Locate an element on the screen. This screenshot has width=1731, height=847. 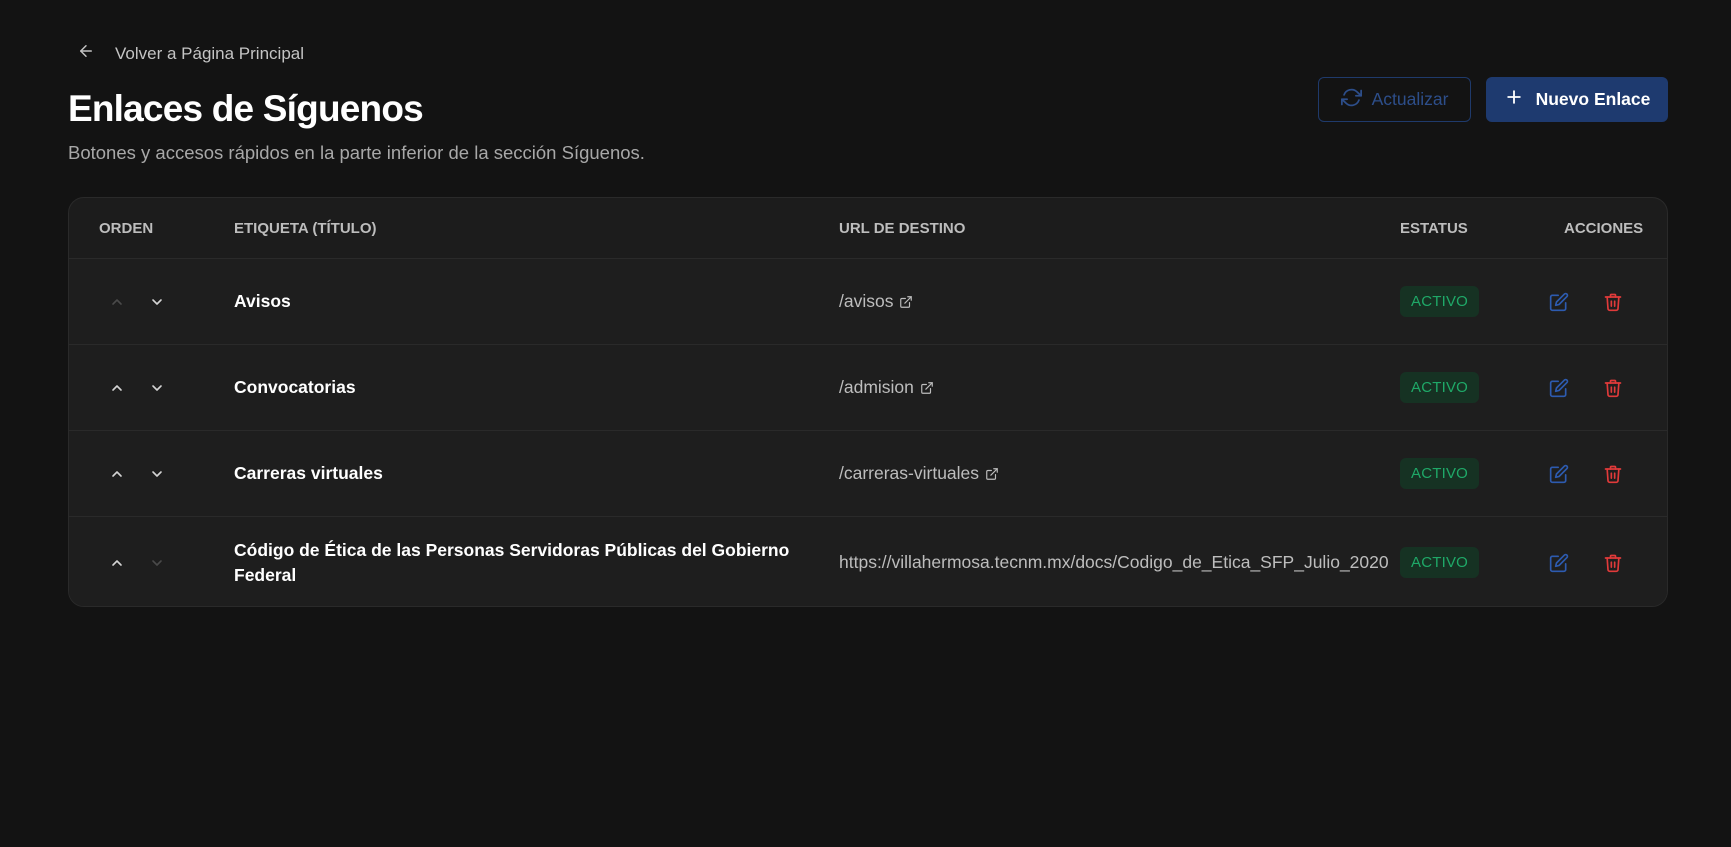
link-url: /admision is located at coordinates (886, 387).